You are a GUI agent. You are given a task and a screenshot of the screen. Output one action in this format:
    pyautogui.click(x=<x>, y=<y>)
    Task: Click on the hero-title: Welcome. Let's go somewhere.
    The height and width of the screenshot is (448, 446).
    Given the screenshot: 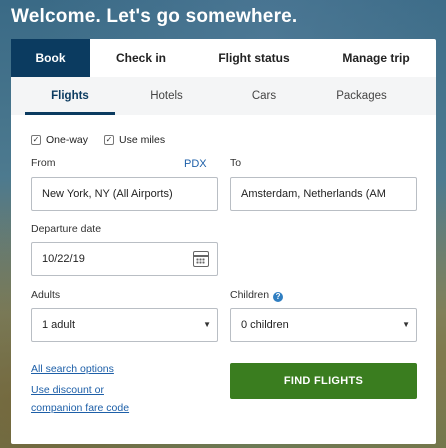 What is the action you would take?
    pyautogui.click(x=154, y=16)
    